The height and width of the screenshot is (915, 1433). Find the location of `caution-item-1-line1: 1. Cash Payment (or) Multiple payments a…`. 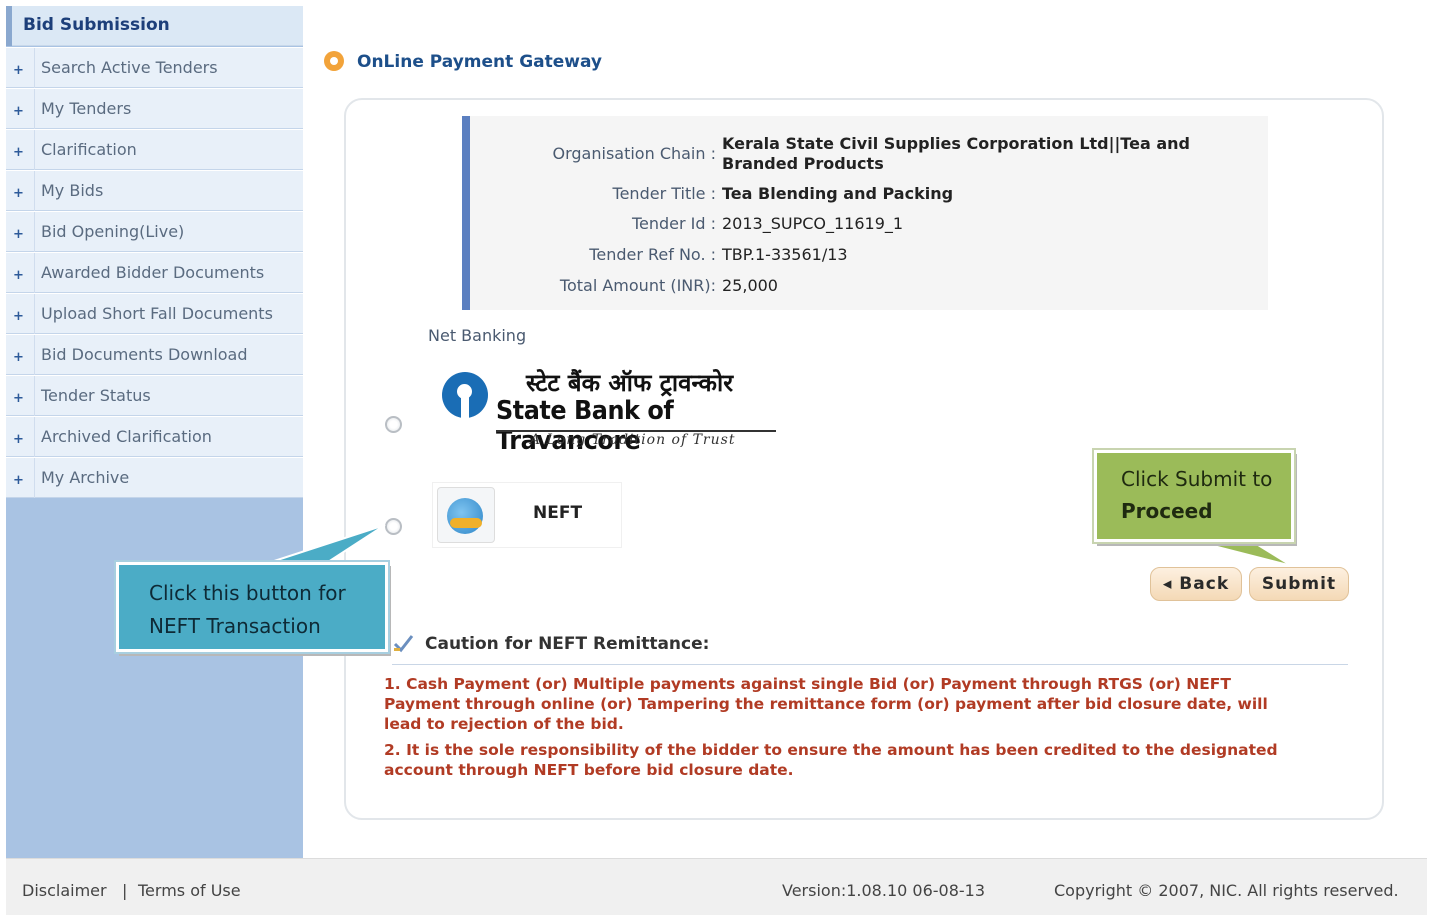

caution-item-1-line1: 1. Cash Payment (or) Multiple payments a… is located at coordinates (807, 684).